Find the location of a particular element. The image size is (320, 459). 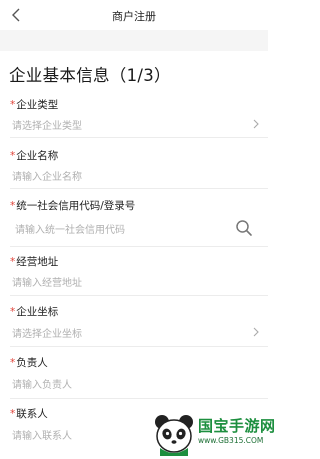

enterprise-coordinates-select: 请选择企业坐标 is located at coordinates (47, 332).